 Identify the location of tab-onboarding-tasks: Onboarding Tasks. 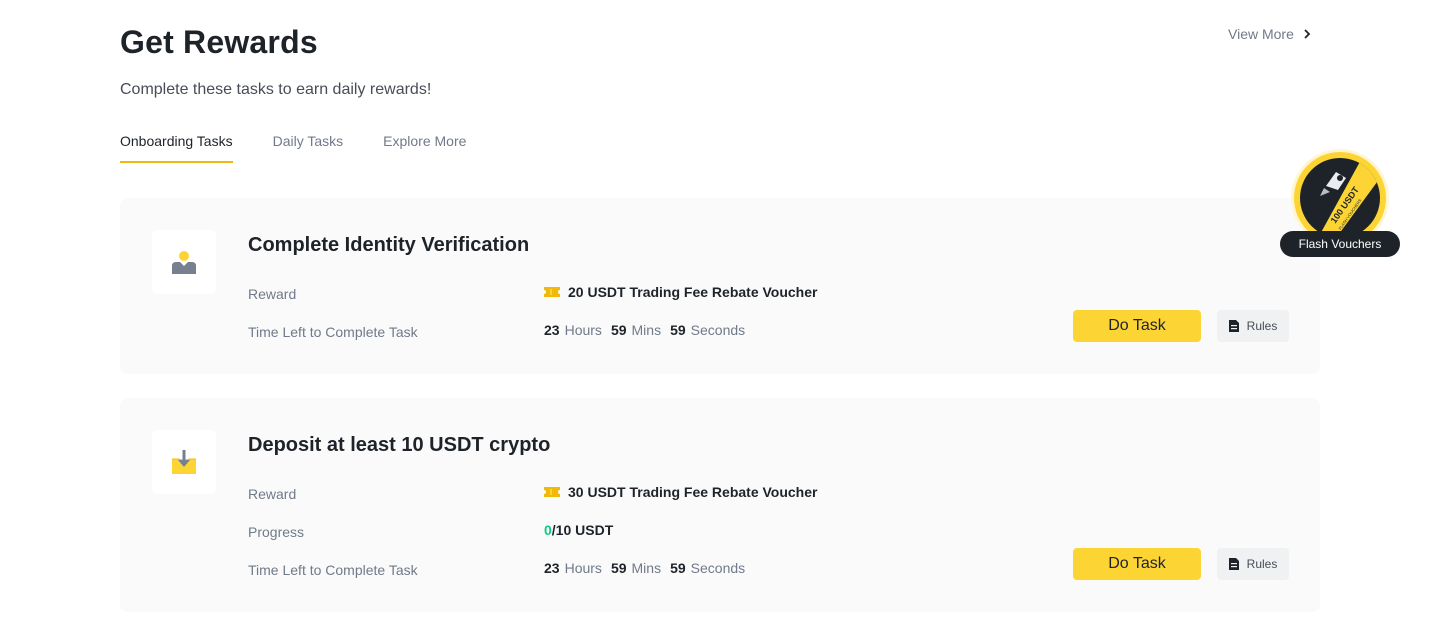
(176, 148).